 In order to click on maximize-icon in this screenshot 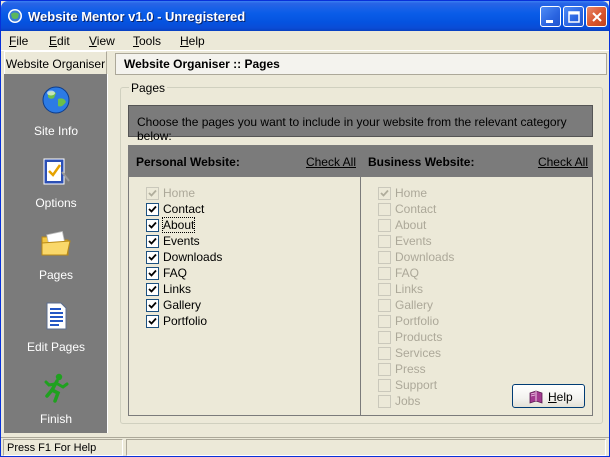, I will do `click(574, 17)`.